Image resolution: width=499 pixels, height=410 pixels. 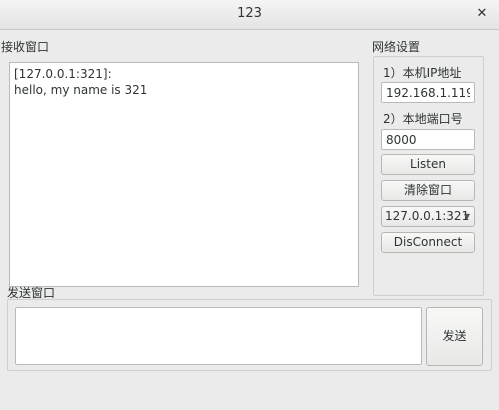 I want to click on local-ip-input, so click(x=428, y=92).